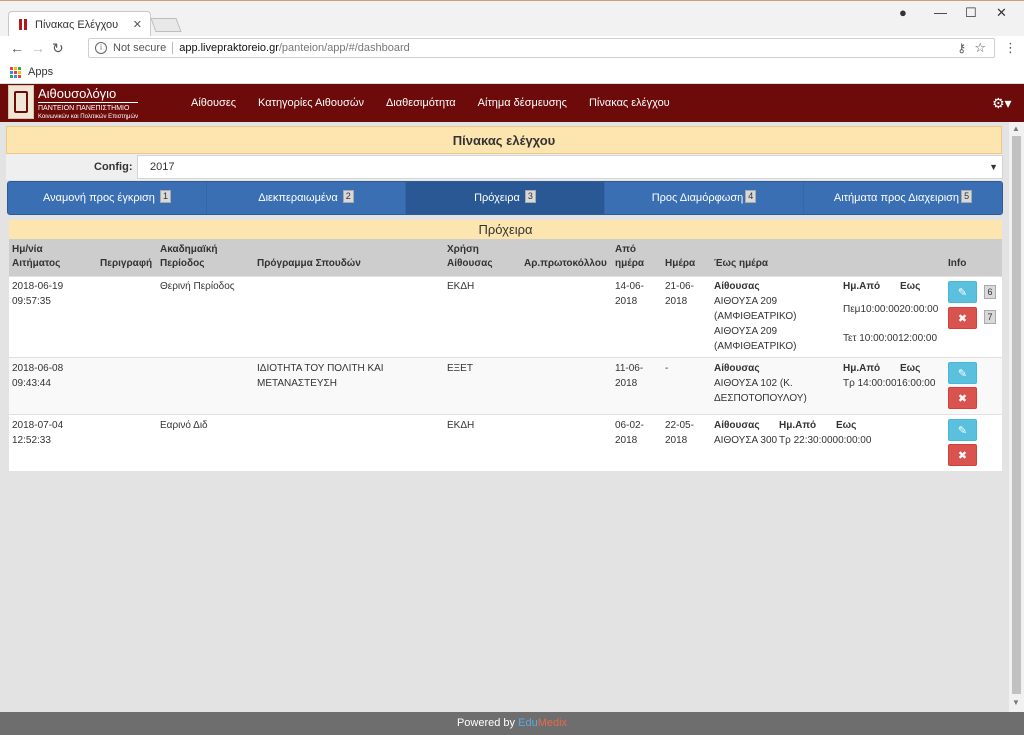 The height and width of the screenshot is (735, 1024). Describe the element at coordinates (1001, 13) in the screenshot. I see `window-close-icon: ✕` at that location.